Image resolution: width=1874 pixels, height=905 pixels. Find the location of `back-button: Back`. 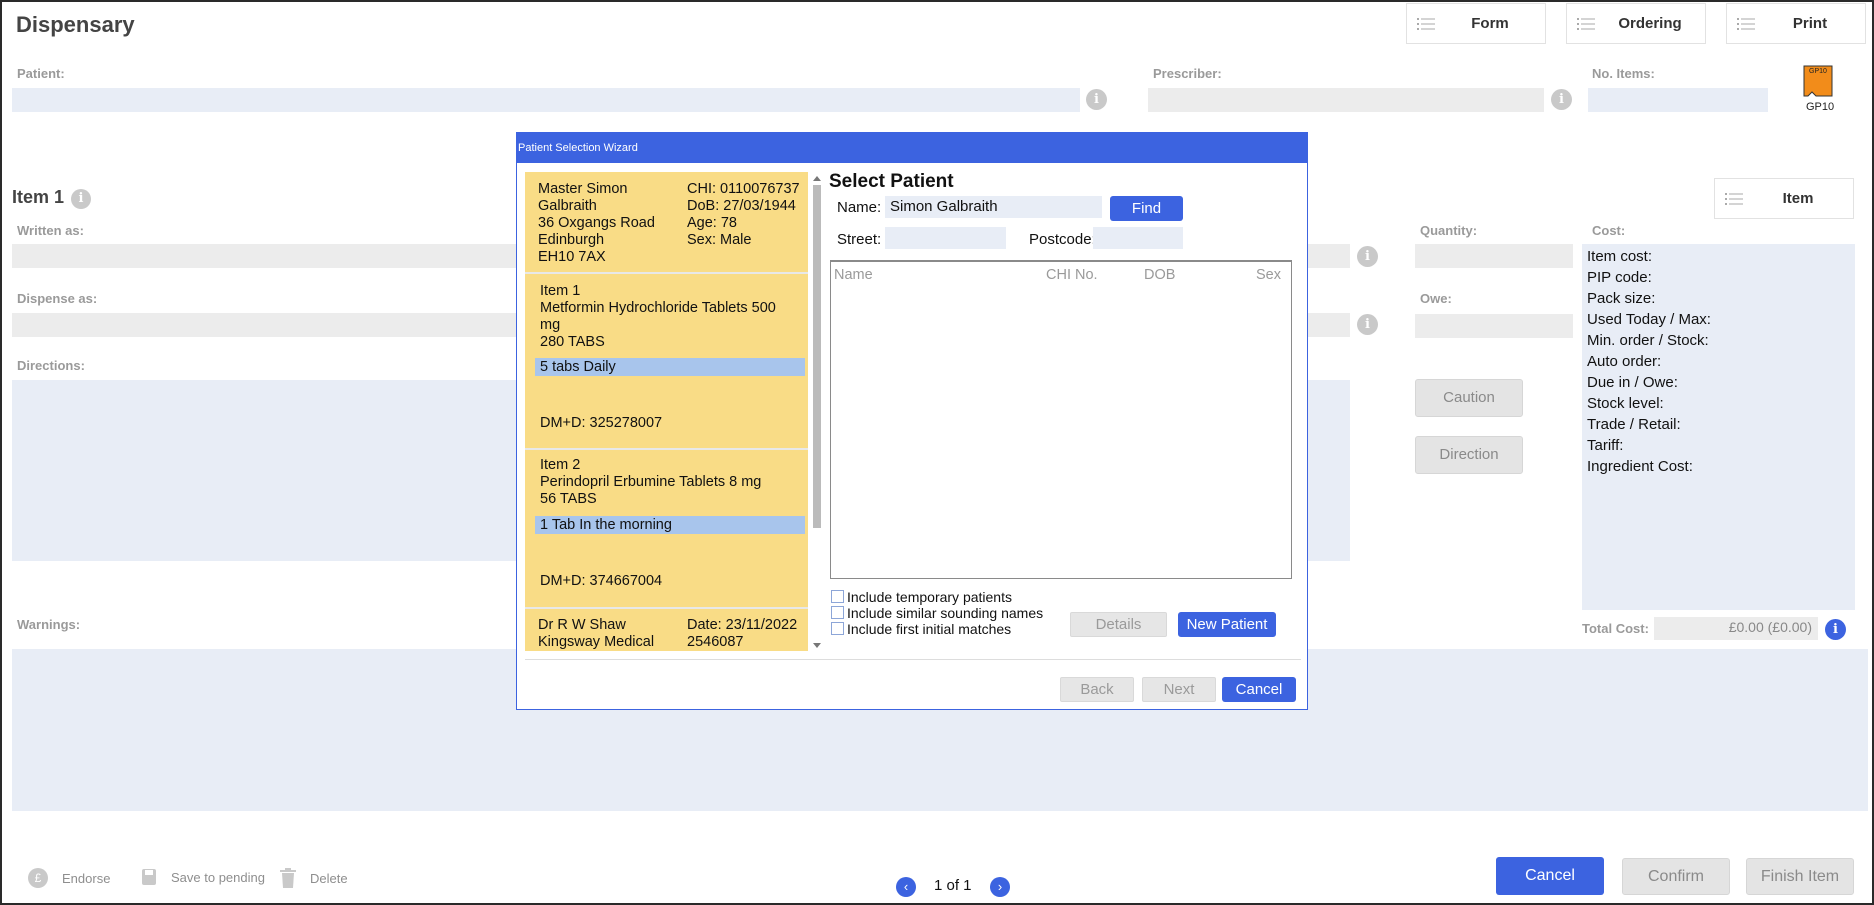

back-button: Back is located at coordinates (1097, 689).